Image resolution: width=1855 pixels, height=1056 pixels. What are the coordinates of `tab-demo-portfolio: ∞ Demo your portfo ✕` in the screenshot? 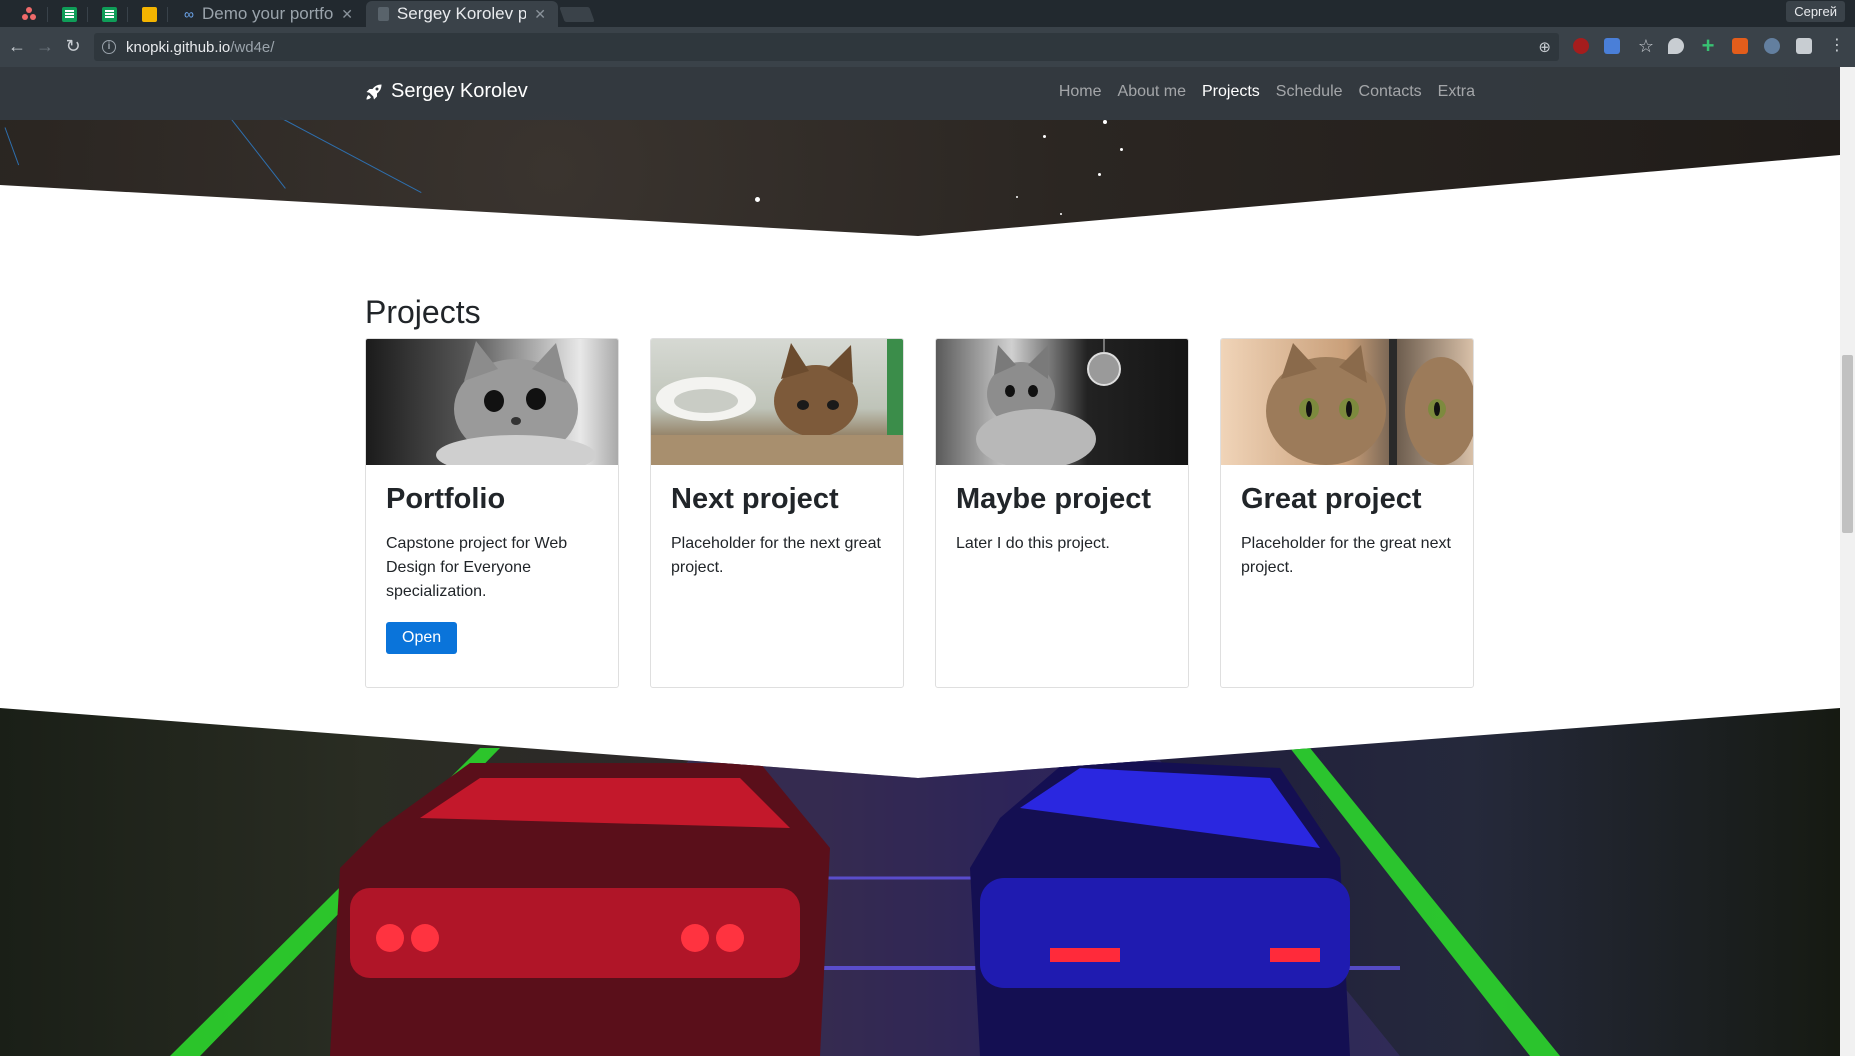 It's located at (268, 14).